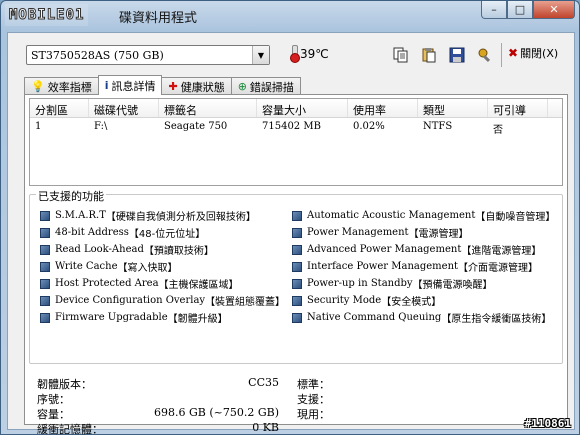 The image size is (580, 435). Describe the element at coordinates (296, 399) in the screenshot. I see `serial-row: 序號： 支援：` at that location.